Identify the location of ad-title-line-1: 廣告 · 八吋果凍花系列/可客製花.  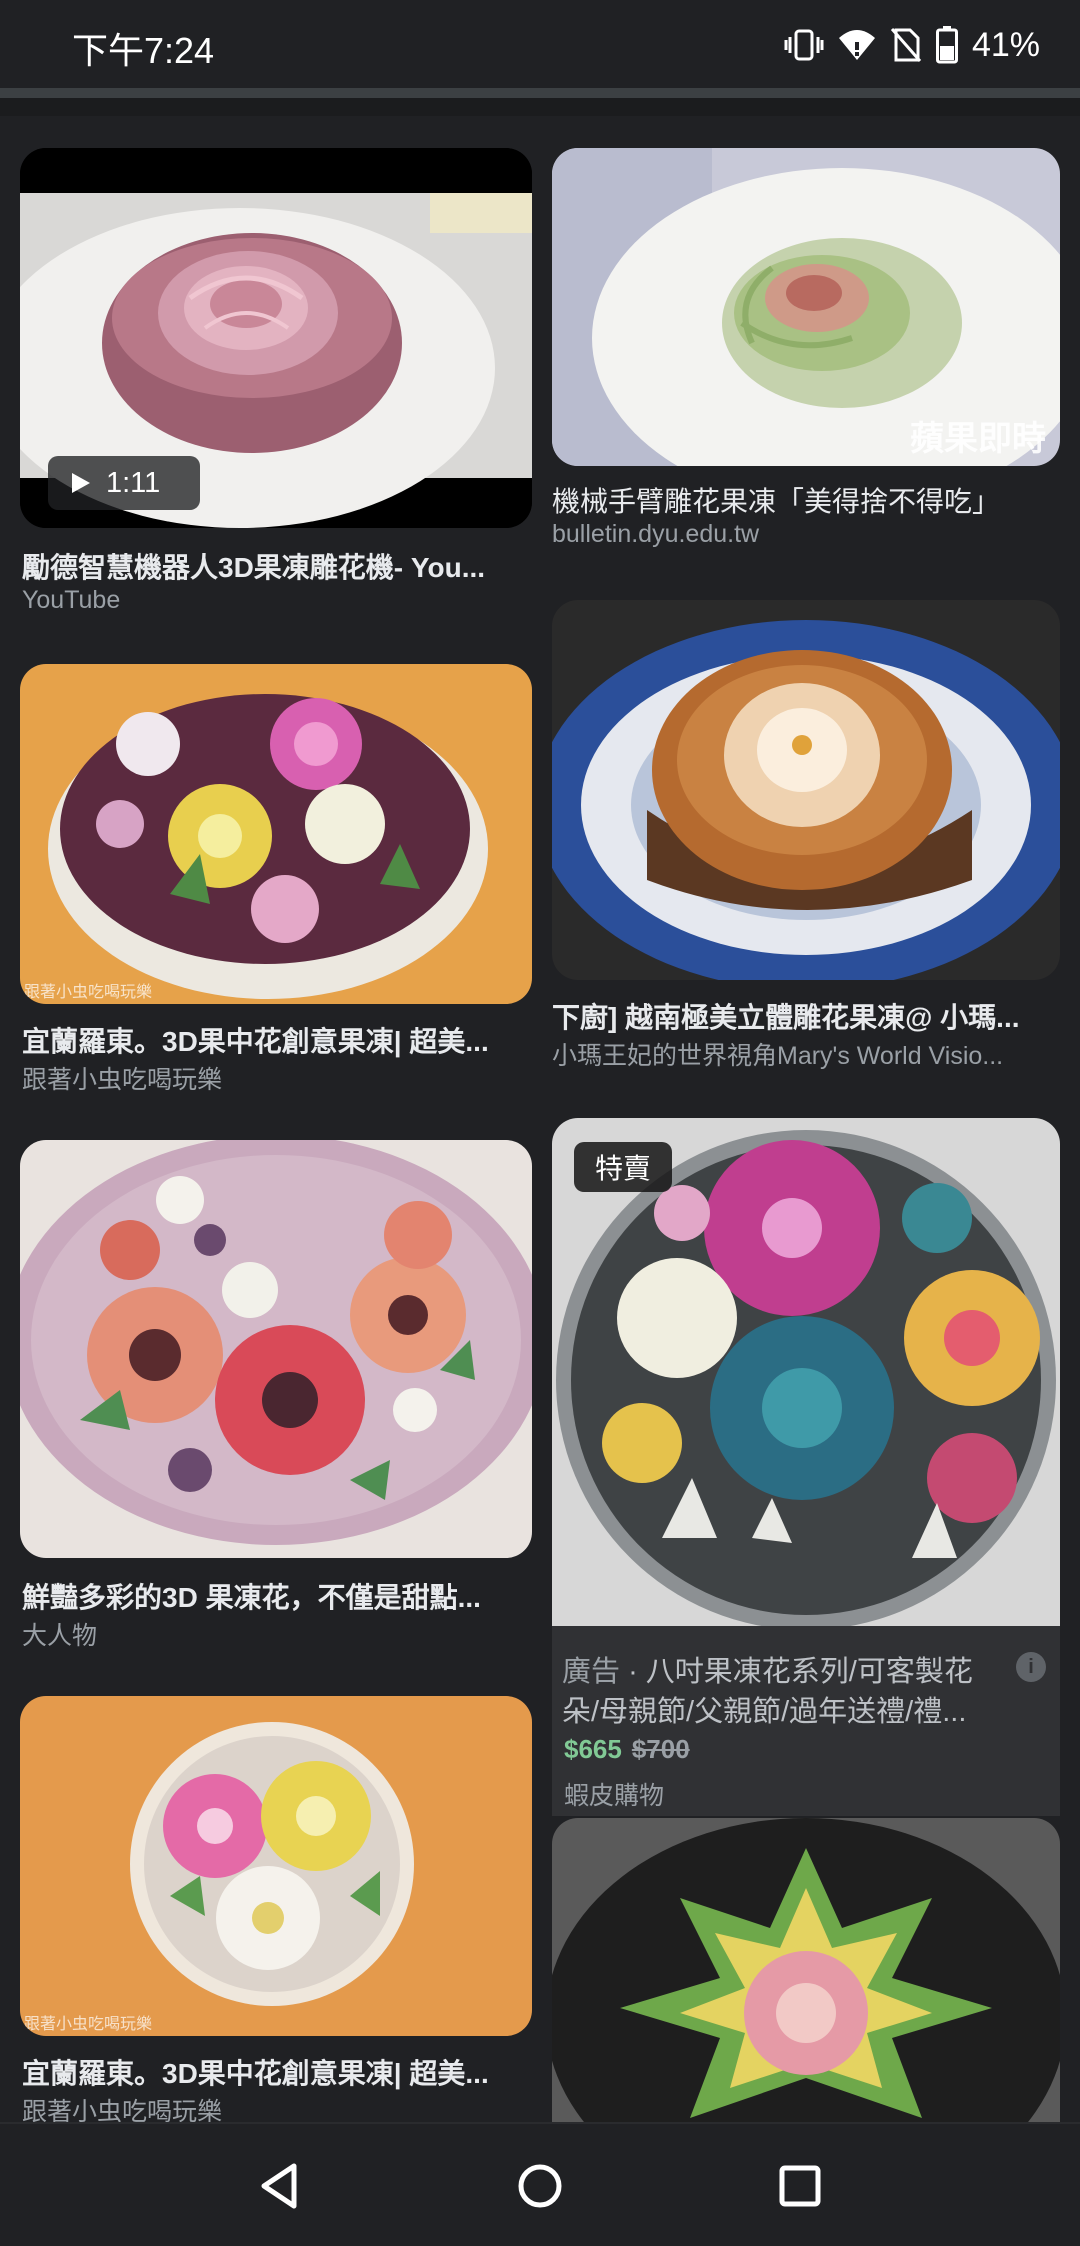
(784, 1669).